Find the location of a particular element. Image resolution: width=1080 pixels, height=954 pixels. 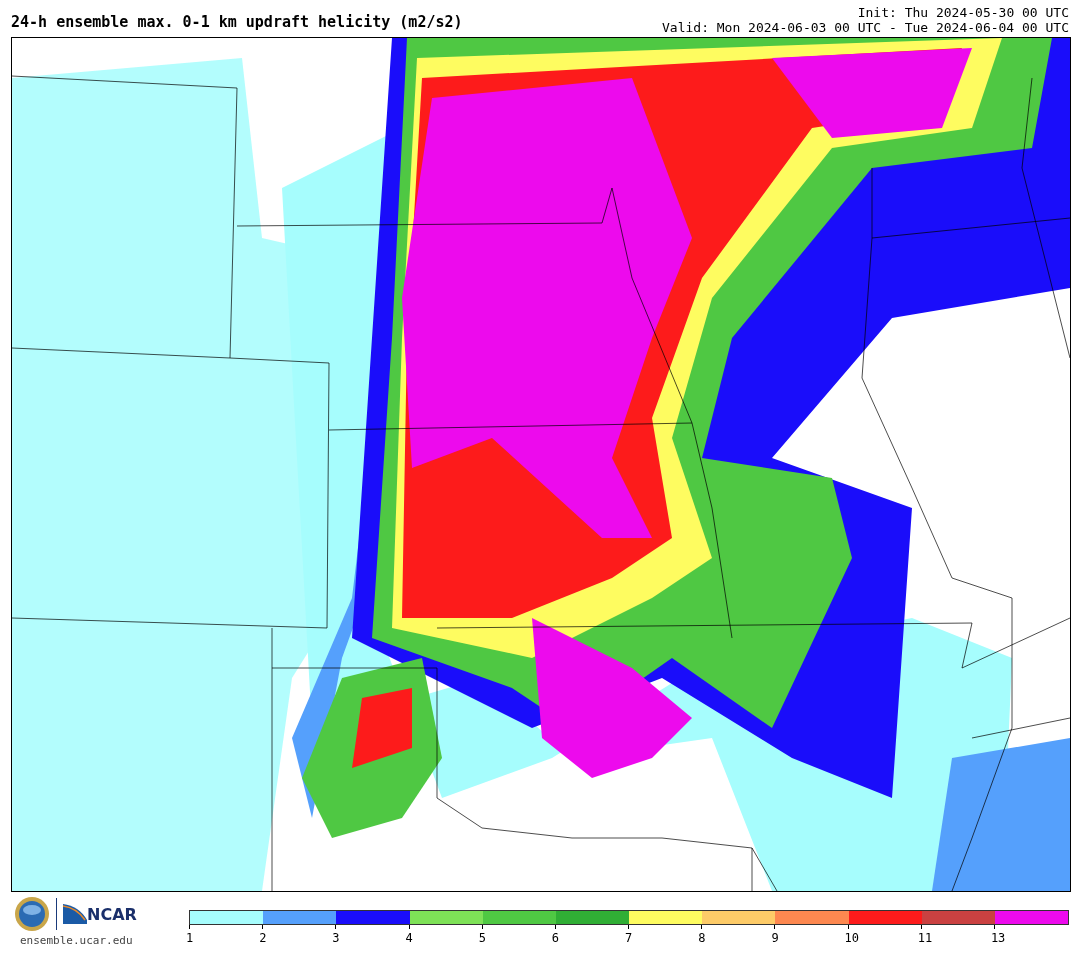

scale-label: 5 is located at coordinates (482, 938).